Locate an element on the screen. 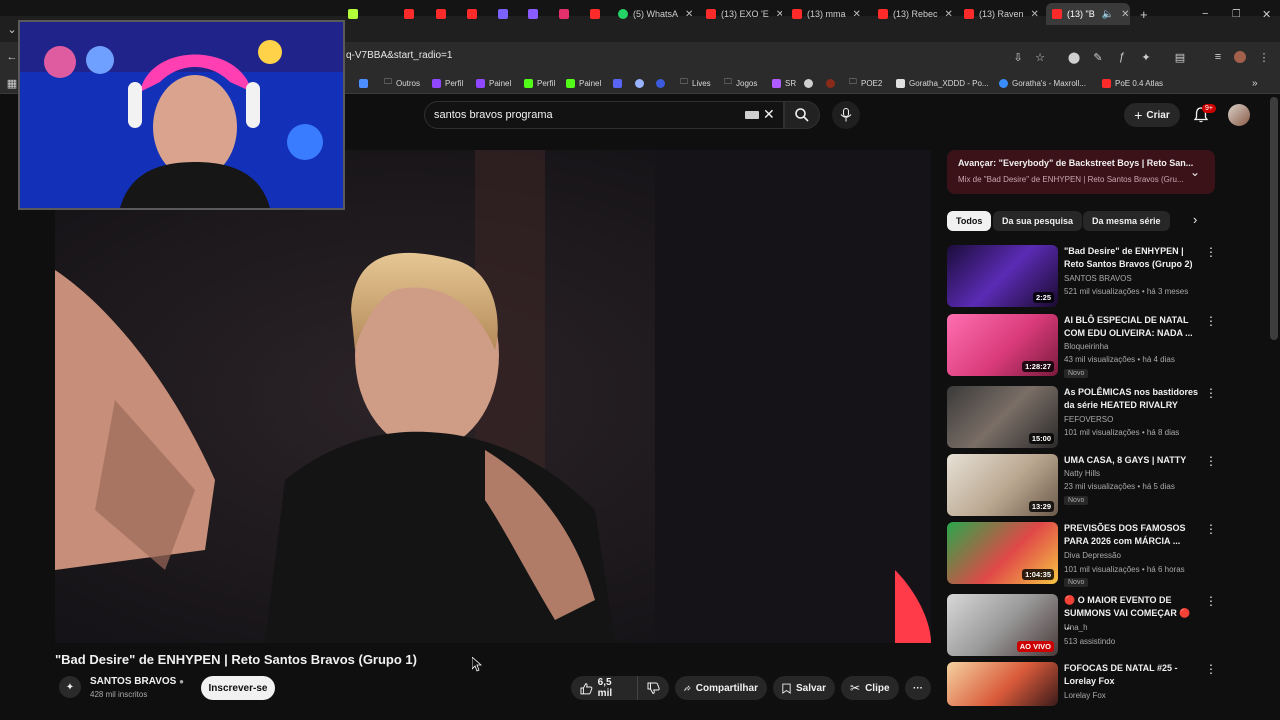 This screenshot has height=720, width=1280. voice-search-button is located at coordinates (846, 115).